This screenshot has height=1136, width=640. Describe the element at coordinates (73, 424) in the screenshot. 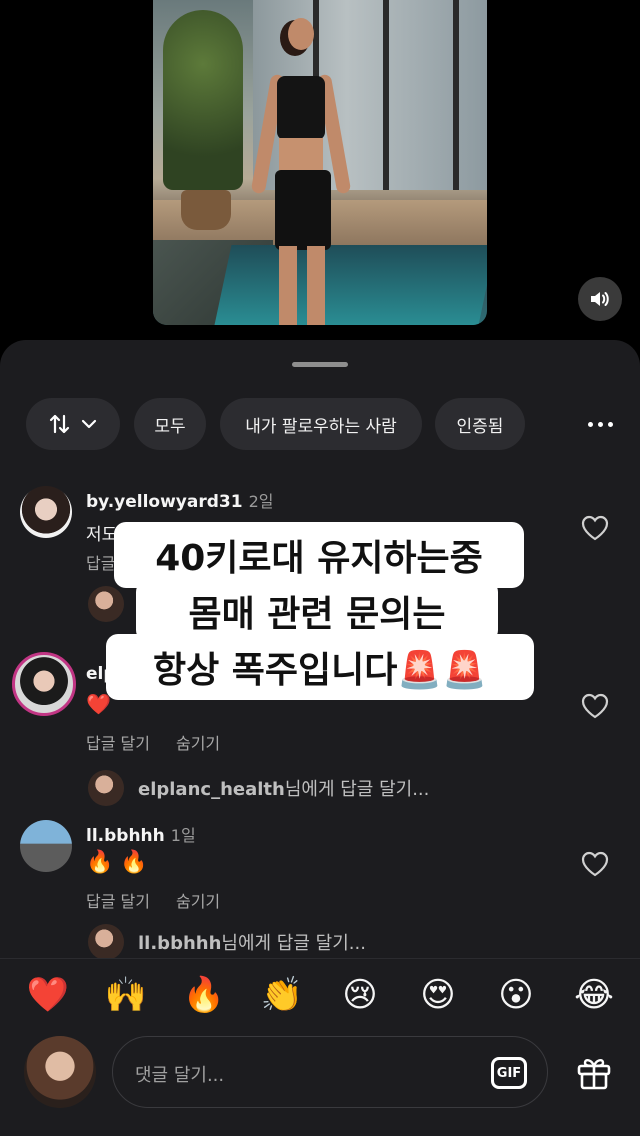

I see `sort-button` at that location.